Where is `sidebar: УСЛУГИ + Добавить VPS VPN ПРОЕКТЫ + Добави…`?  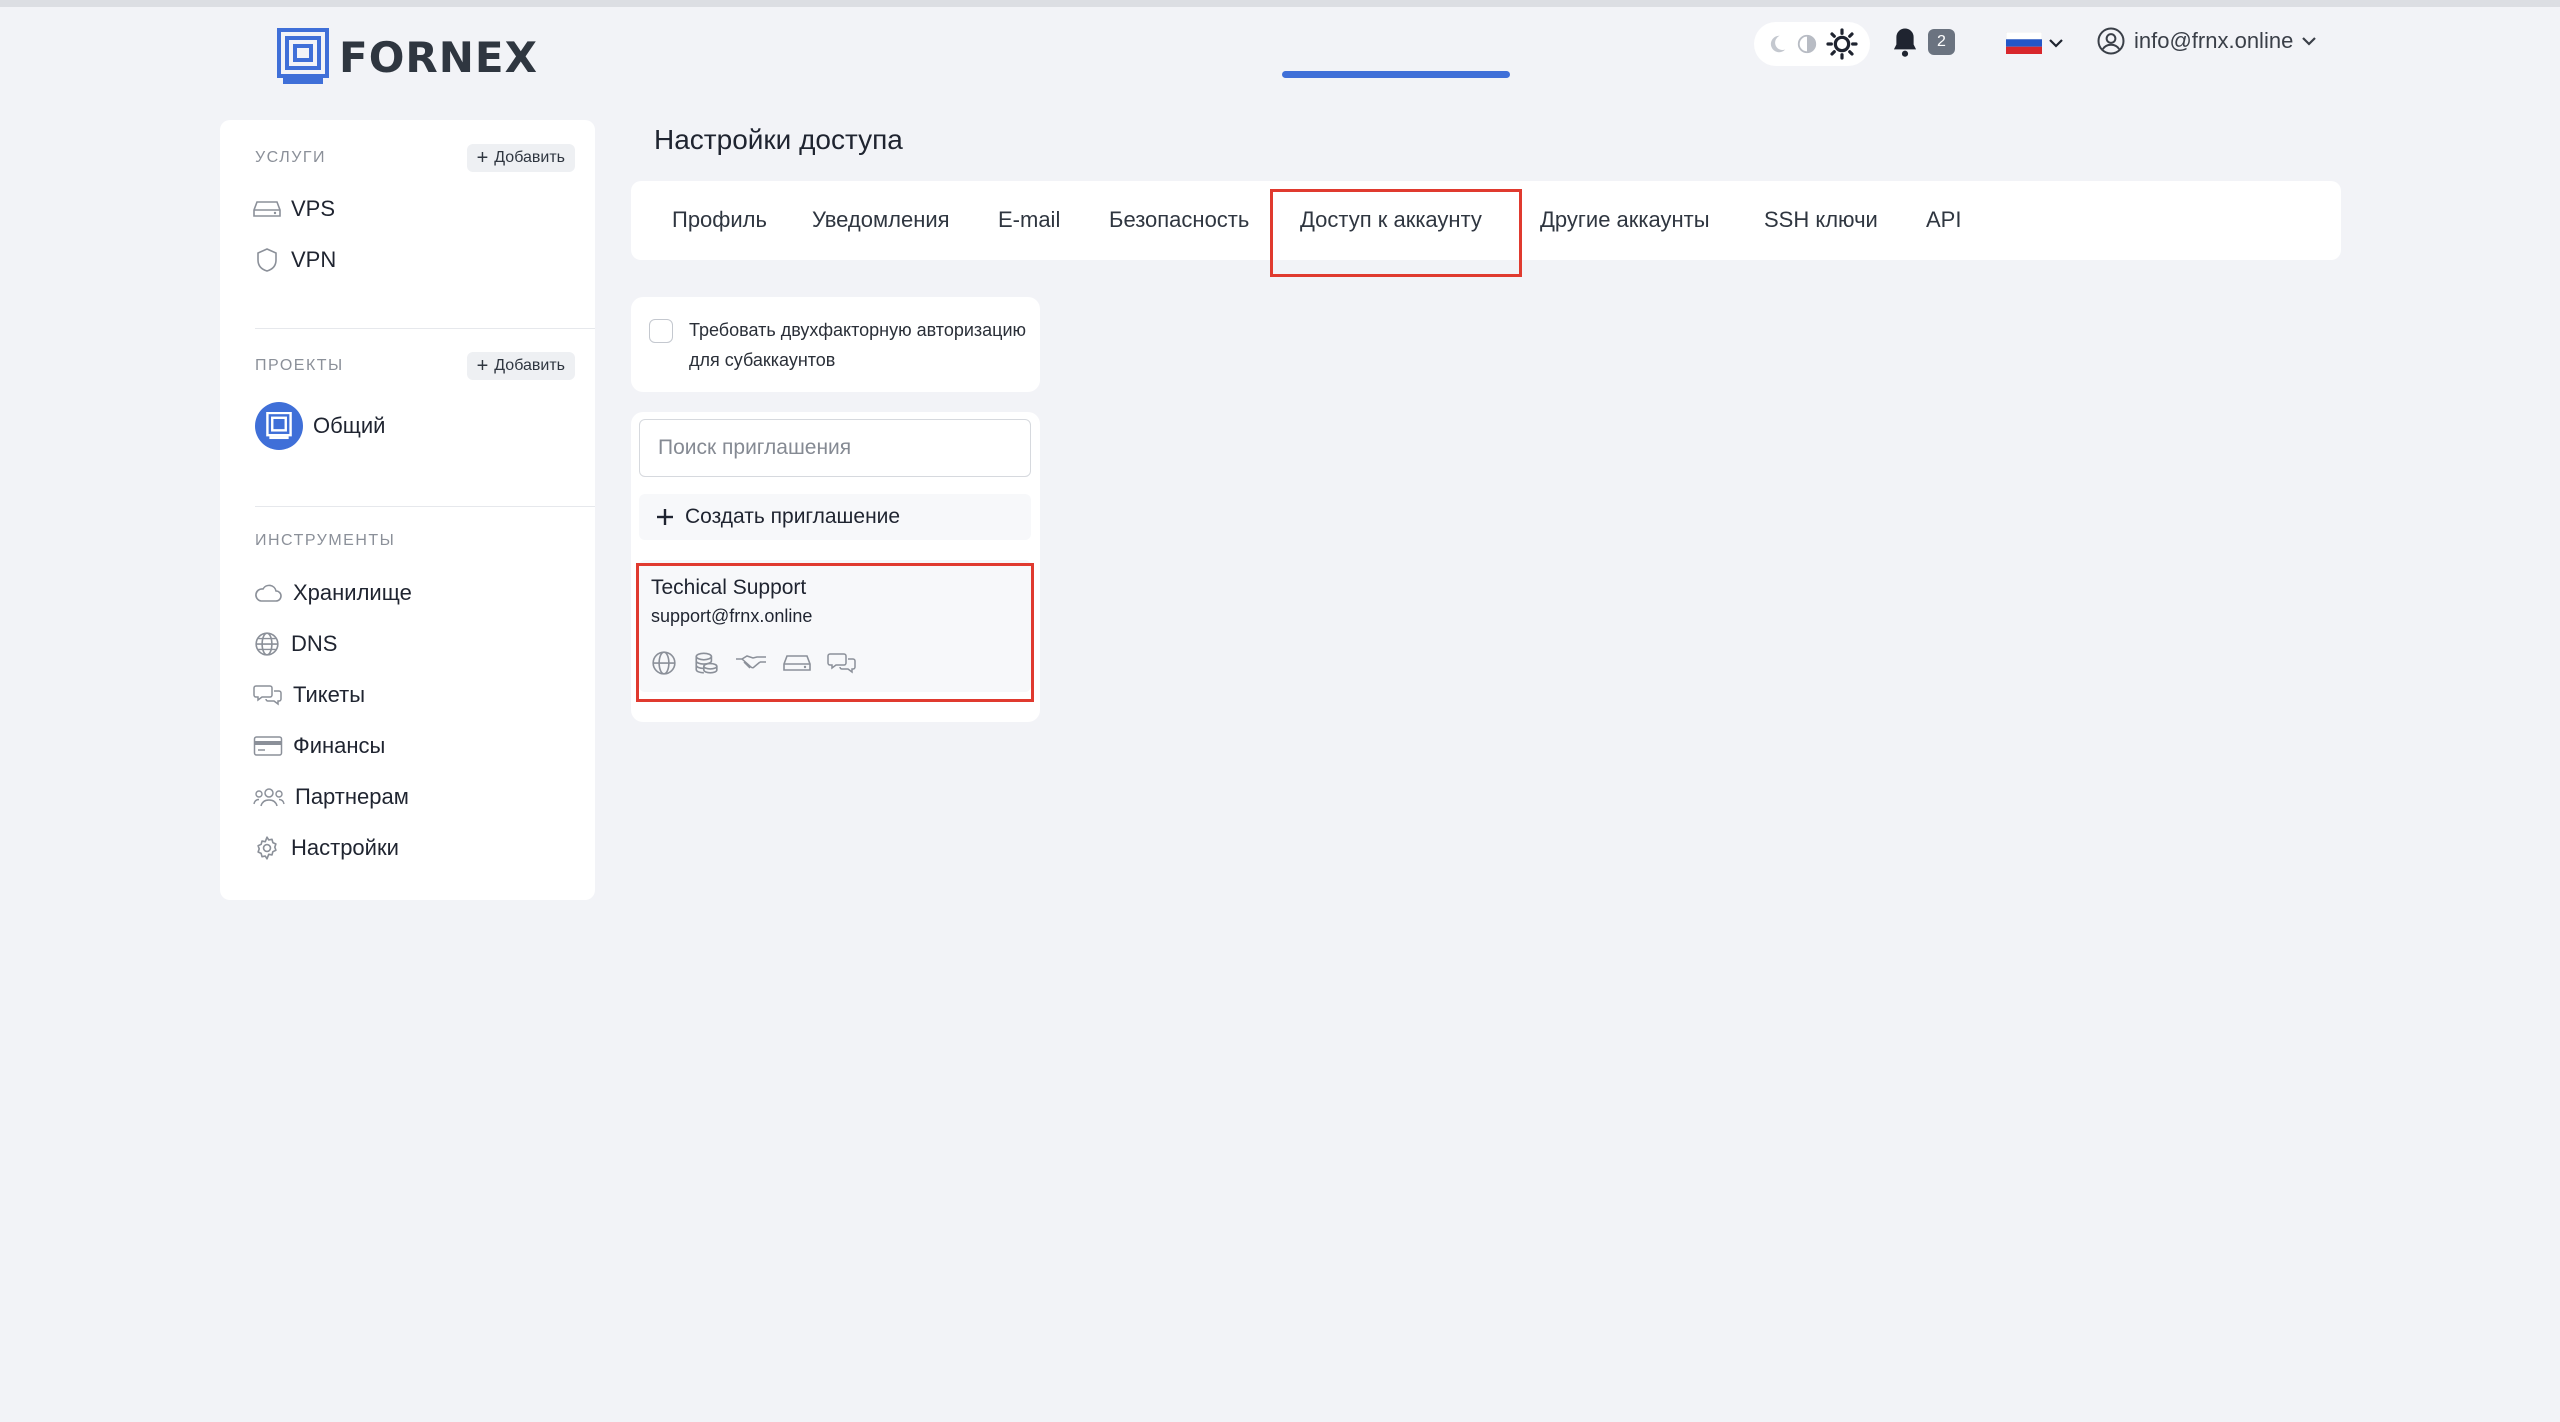
sidebar: УСЛУГИ + Добавить VPS VPN ПРОЕКТЫ + Добави… is located at coordinates (407, 510).